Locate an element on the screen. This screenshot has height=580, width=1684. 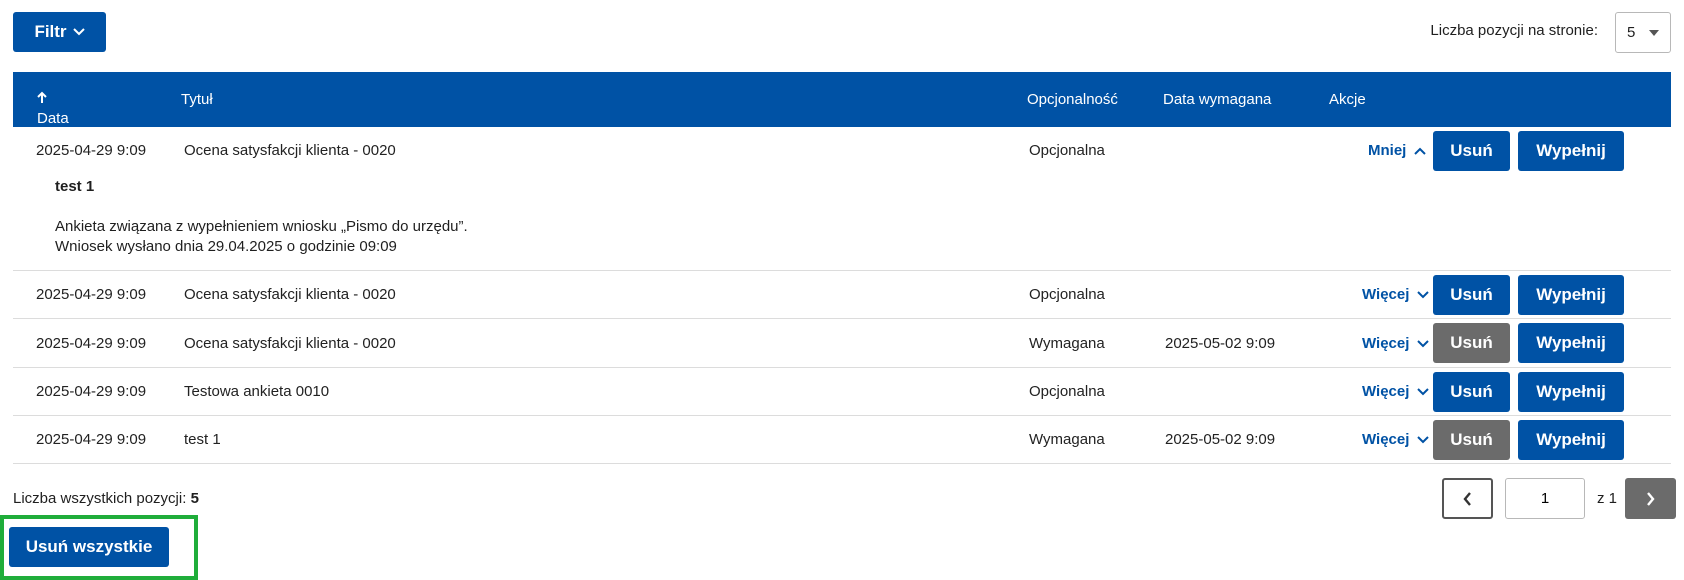
delete-all-highlight: Usuń wszystkie is located at coordinates (99, 547).